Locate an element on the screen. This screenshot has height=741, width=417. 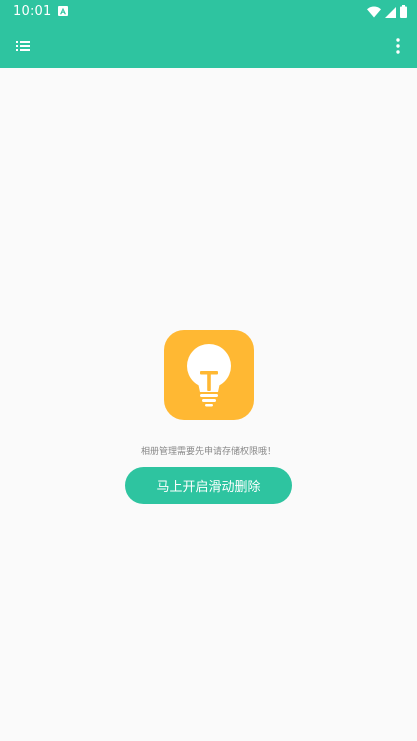
enable-swipe-delete-button: 马上开启滑动删除 is located at coordinates (208, 485).